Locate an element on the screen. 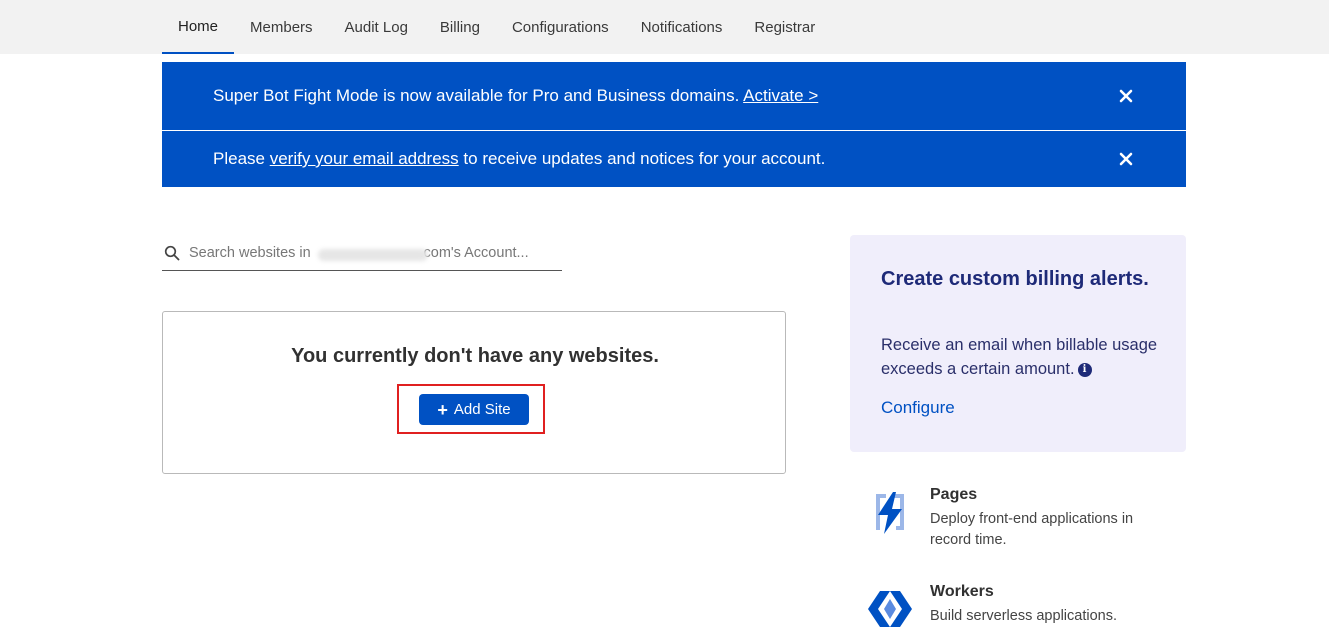  tab-audit-log: Audit Log is located at coordinates (376, 27).